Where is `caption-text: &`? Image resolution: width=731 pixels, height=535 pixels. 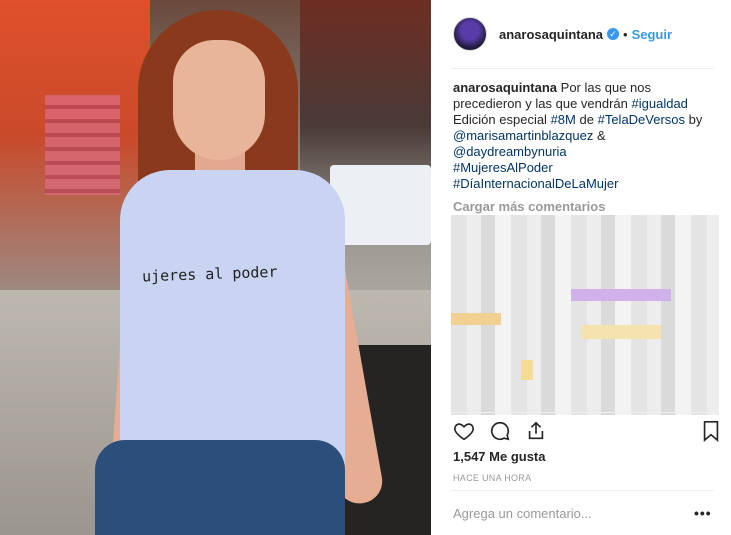 caption-text: & is located at coordinates (601, 135).